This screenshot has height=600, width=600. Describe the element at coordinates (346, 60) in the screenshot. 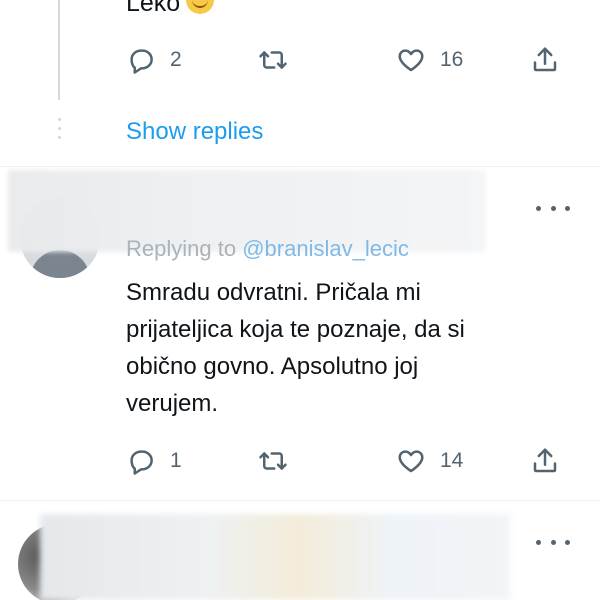

I see `tweet-actions: 2 16` at that location.